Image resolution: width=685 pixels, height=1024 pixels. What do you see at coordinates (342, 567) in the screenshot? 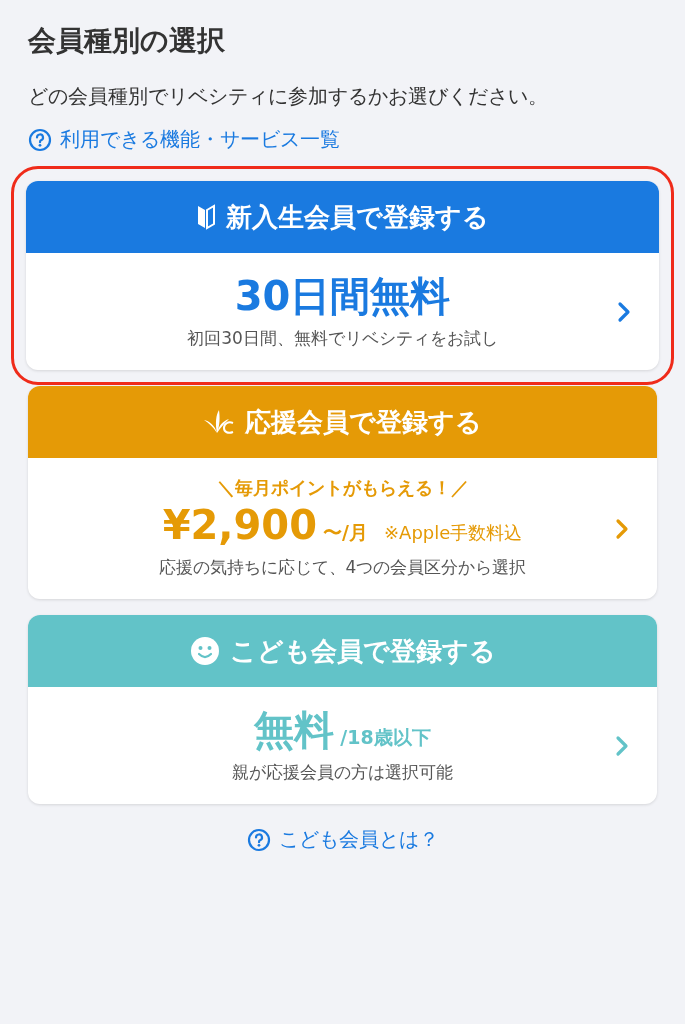
I see `card-description: 応援の気持ちに応じて、4つの会員区分から選択` at bounding box center [342, 567].